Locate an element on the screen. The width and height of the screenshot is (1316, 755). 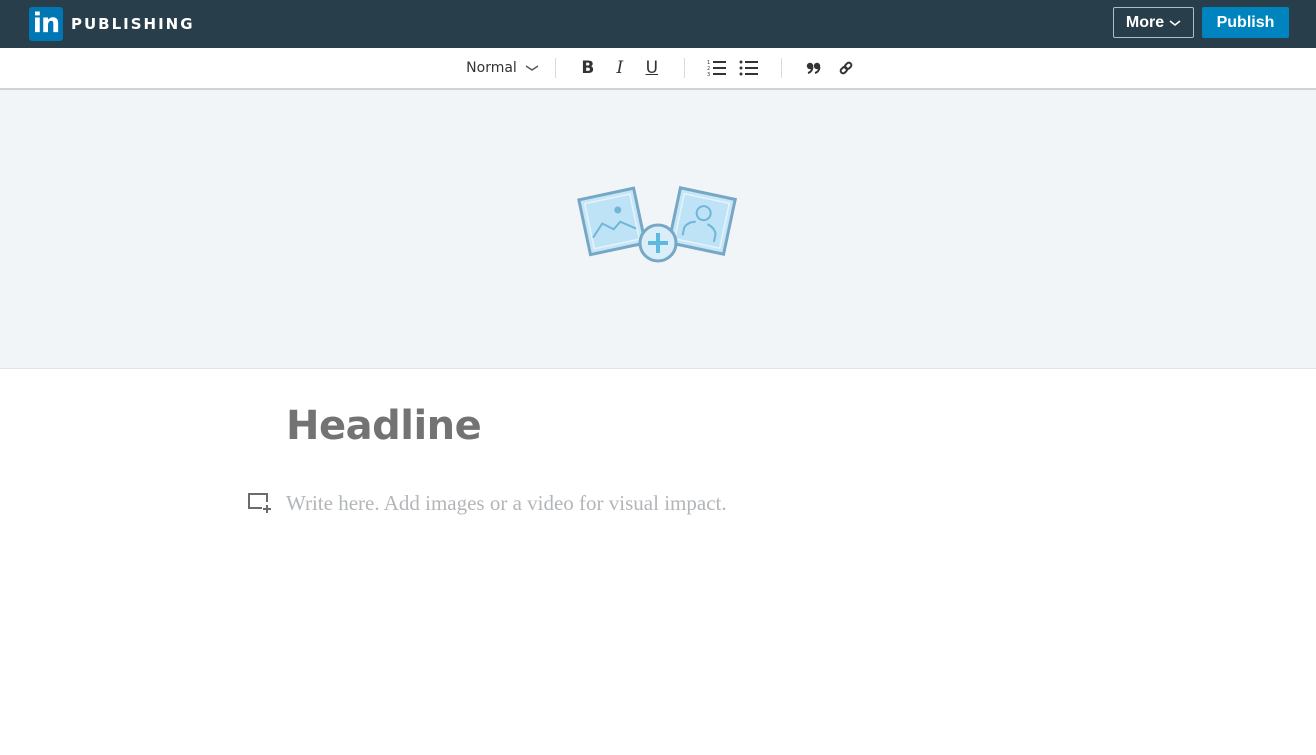
bulleted-list-button is located at coordinates (749, 68).